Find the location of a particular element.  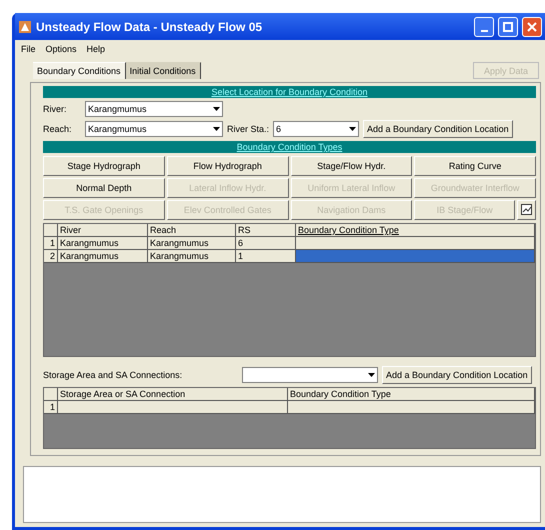

plot-button is located at coordinates (526, 210).